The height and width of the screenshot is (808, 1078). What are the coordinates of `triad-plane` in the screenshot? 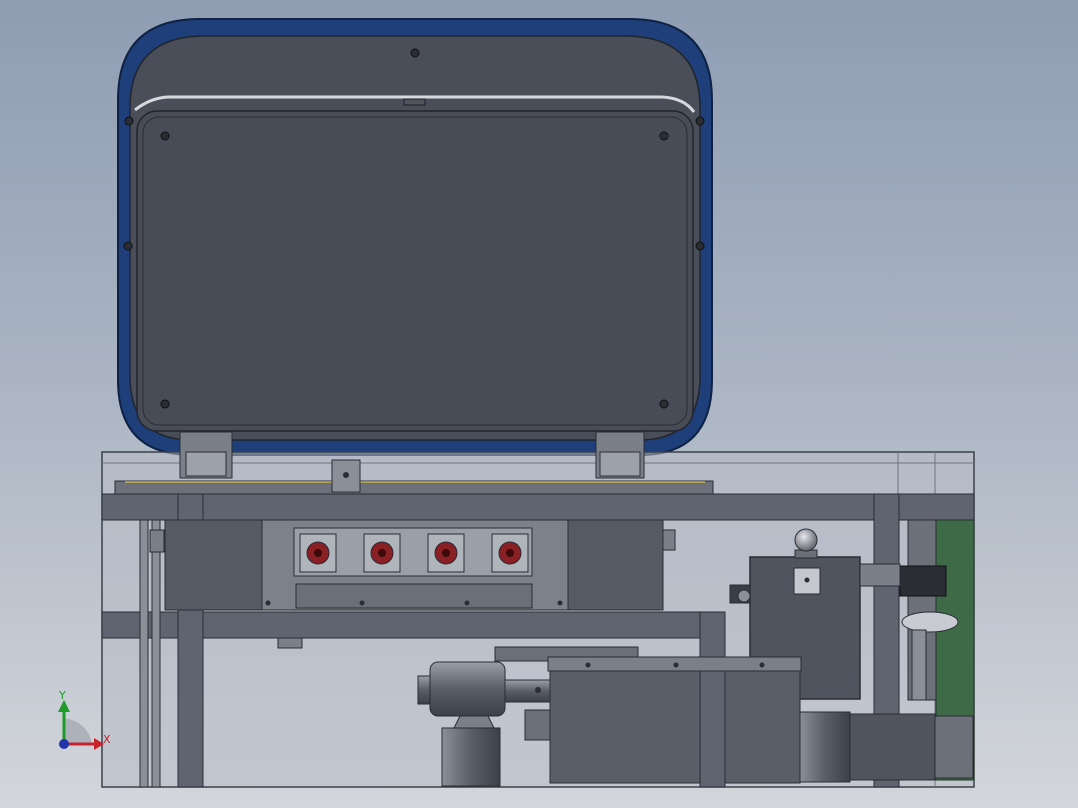 It's located at (78, 731).